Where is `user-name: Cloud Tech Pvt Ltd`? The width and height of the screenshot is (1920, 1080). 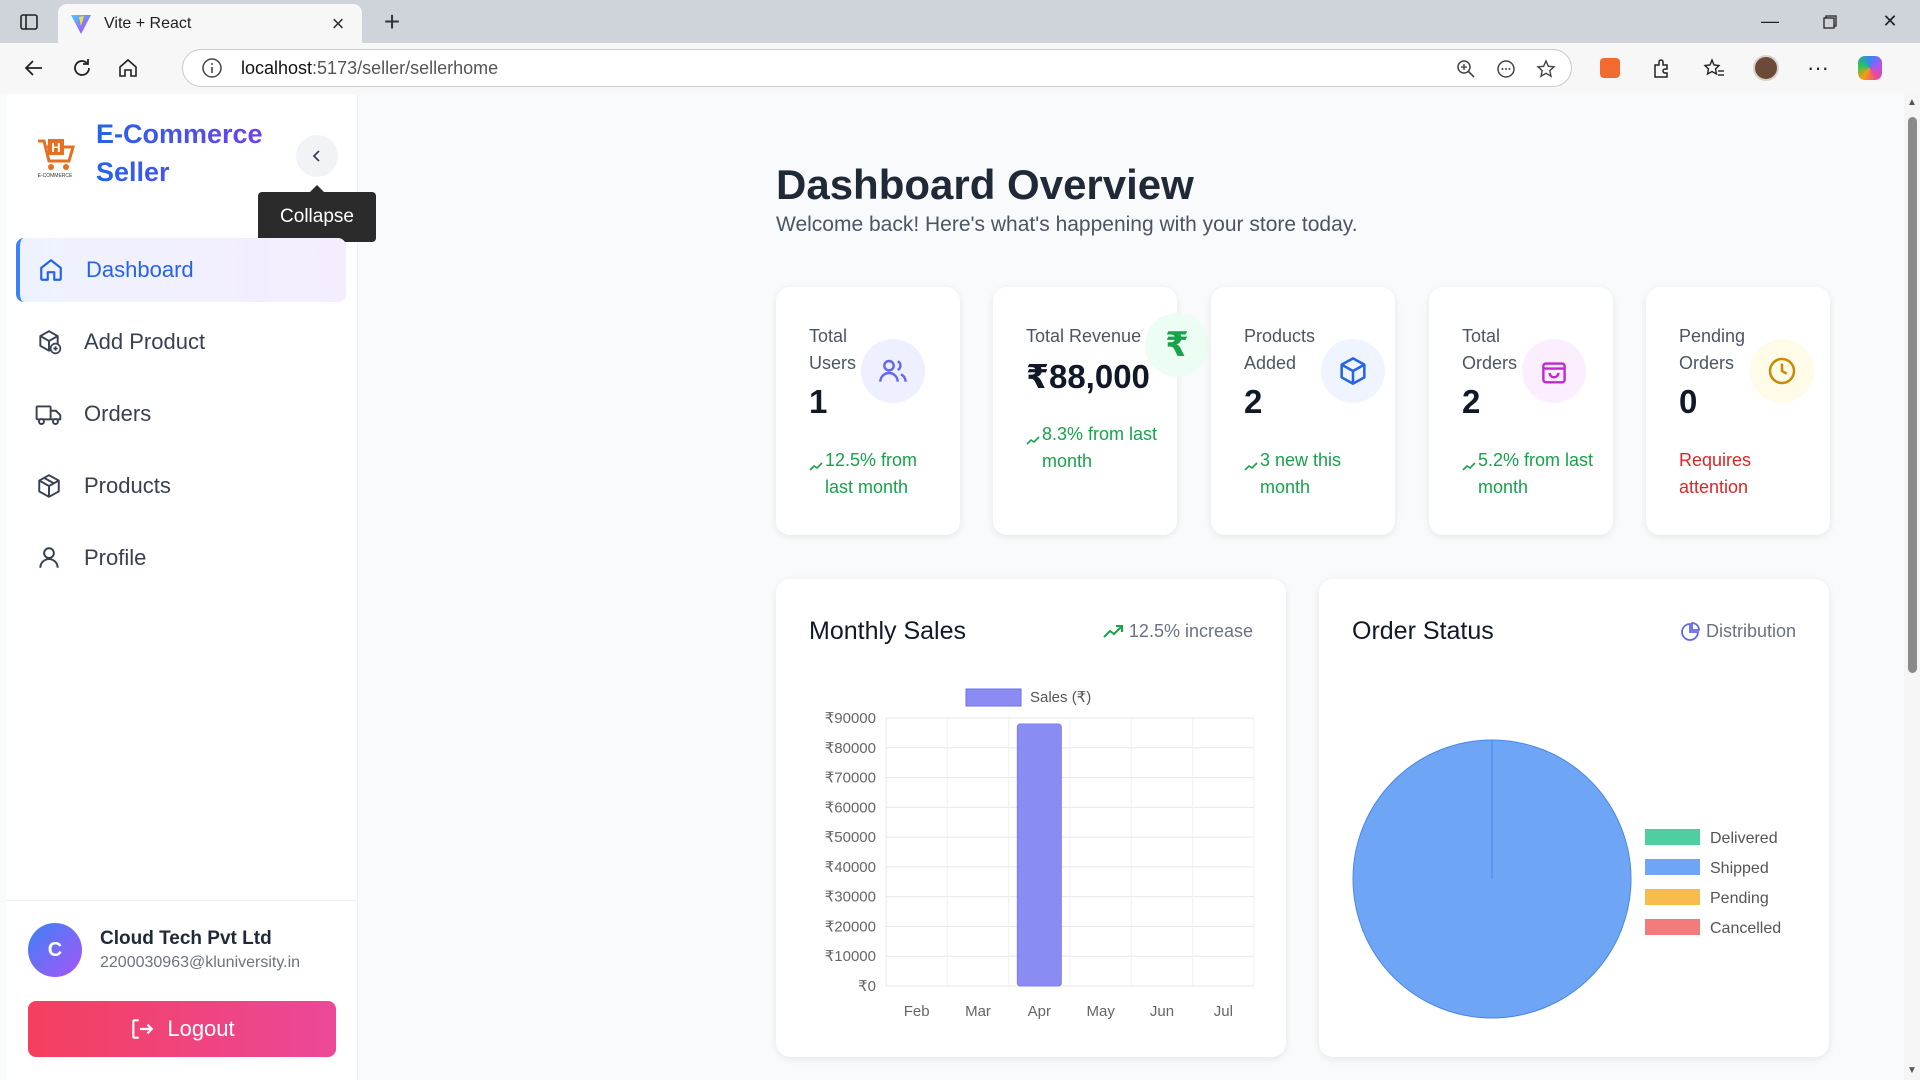 user-name: Cloud Tech Pvt Ltd is located at coordinates (186, 938).